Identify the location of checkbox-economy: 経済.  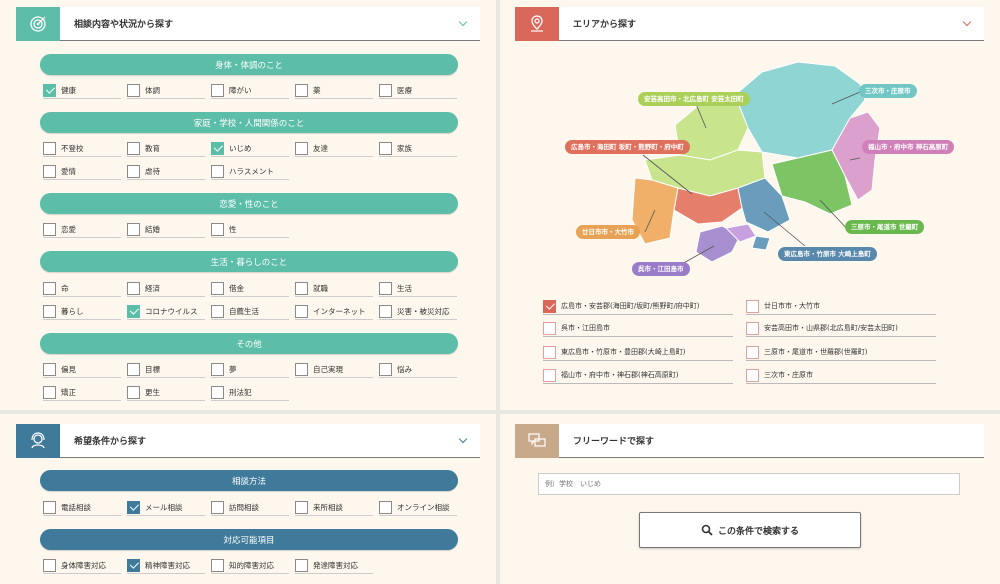
(166, 288).